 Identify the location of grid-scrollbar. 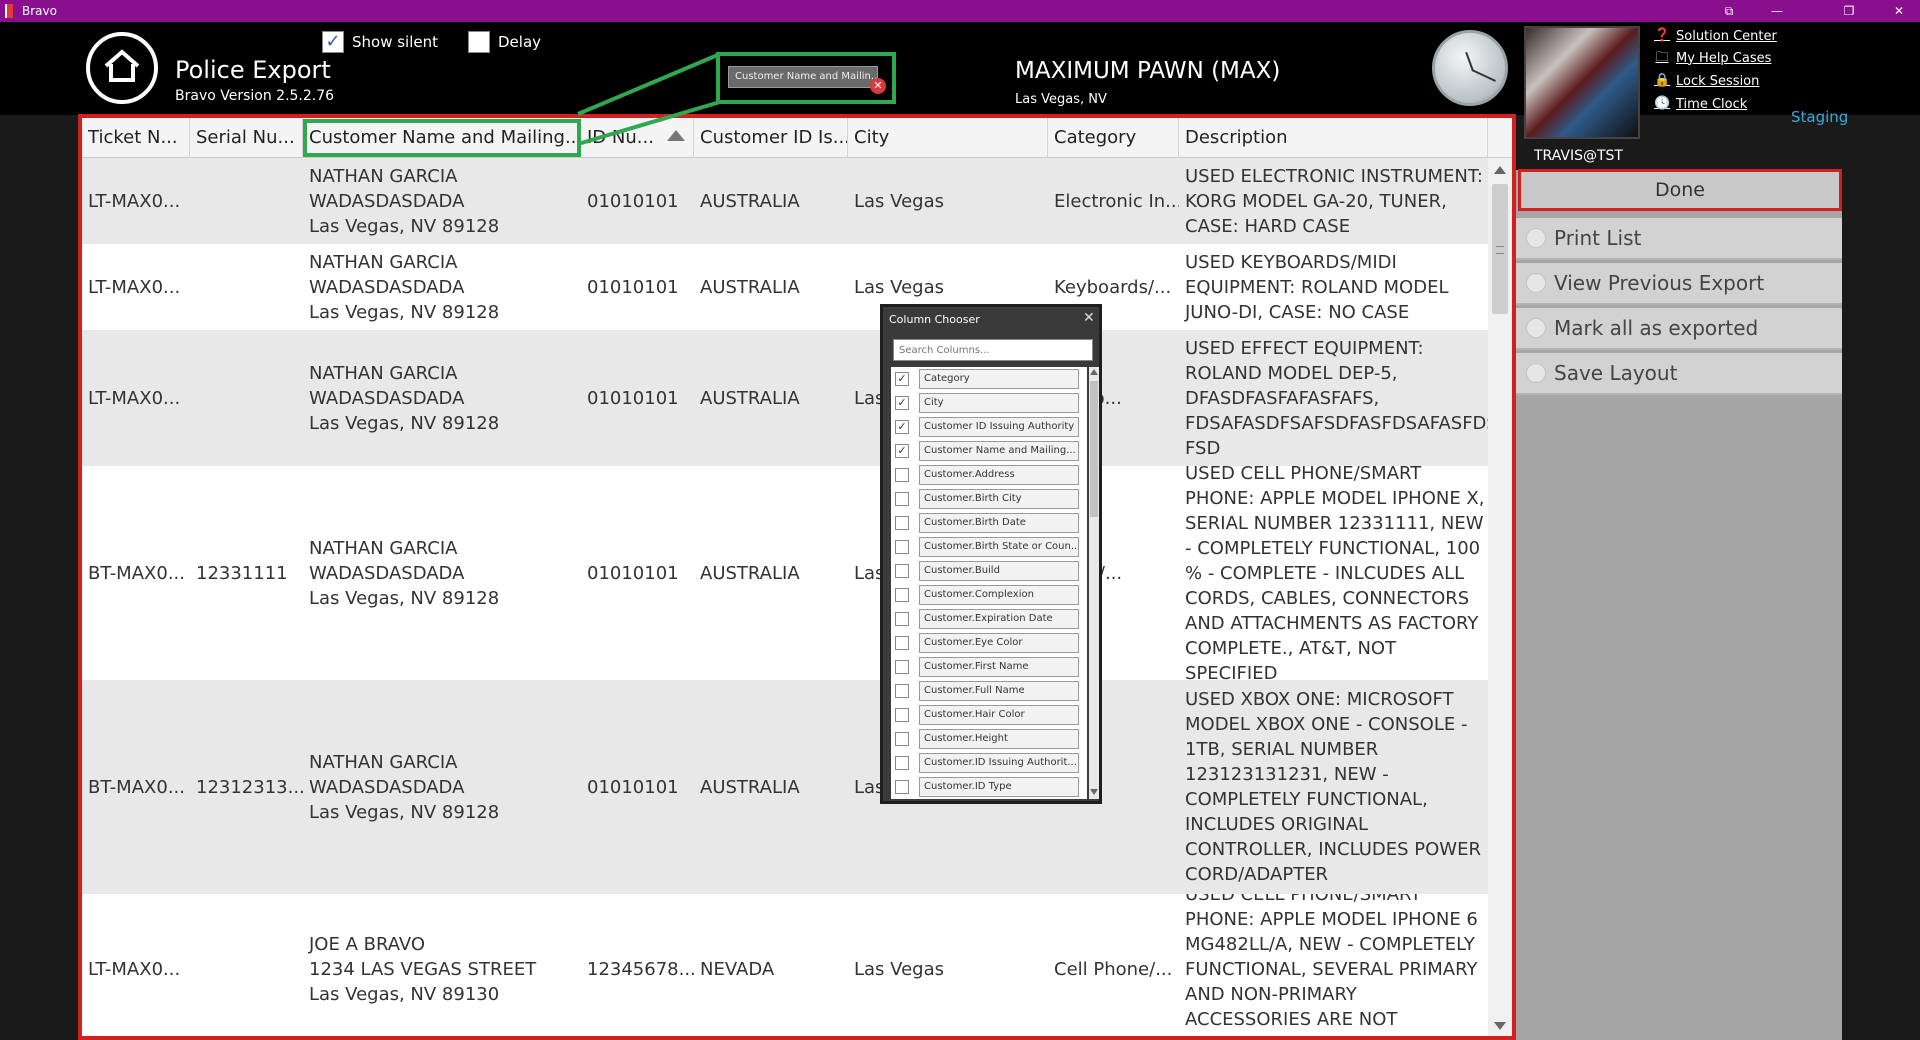
(1500, 597).